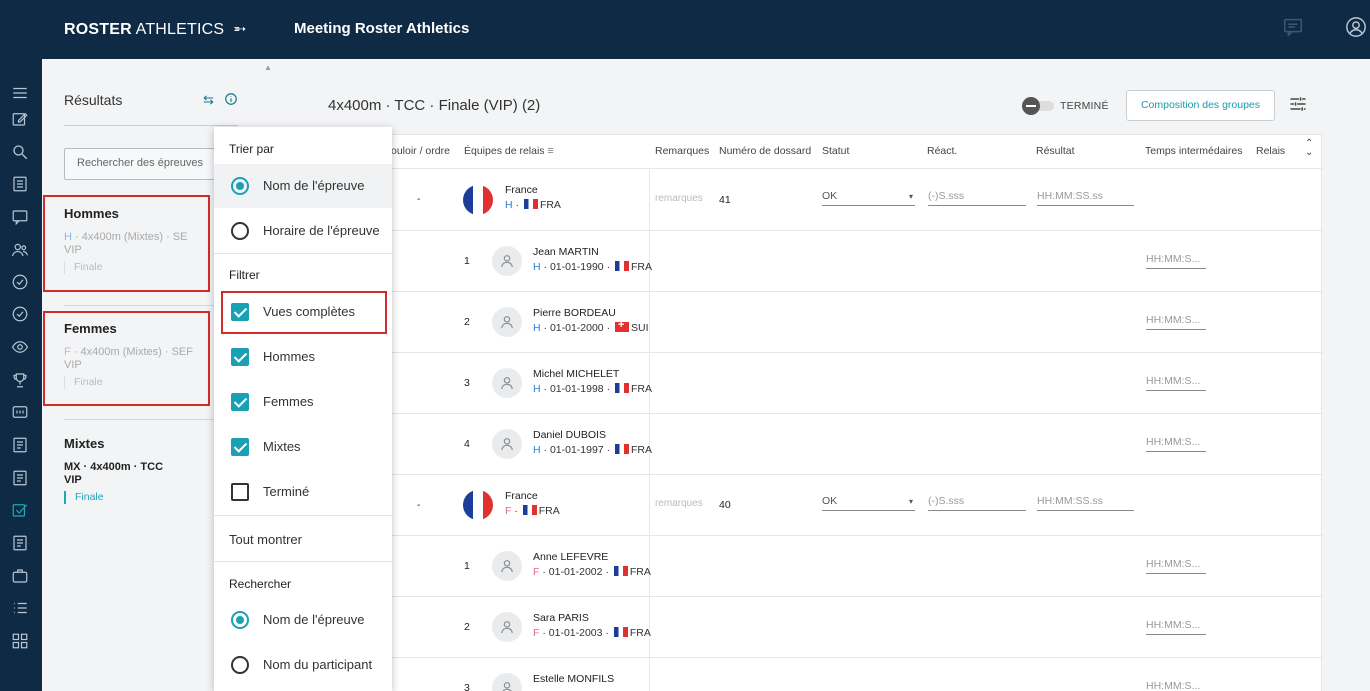 This screenshot has width=1370, height=691. Describe the element at coordinates (509, 151) in the screenshot. I see `col-teams: Équipes de relais ≡` at that location.